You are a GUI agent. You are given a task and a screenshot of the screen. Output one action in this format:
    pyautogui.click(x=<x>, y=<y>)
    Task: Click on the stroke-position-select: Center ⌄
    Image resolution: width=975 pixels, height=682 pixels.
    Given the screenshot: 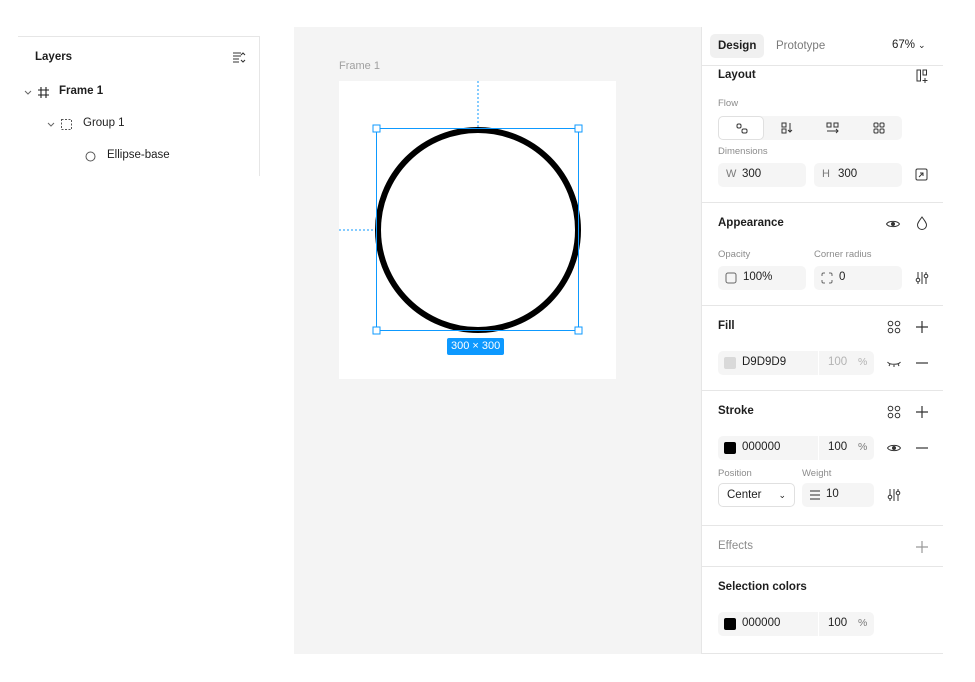 What is the action you would take?
    pyautogui.click(x=756, y=495)
    